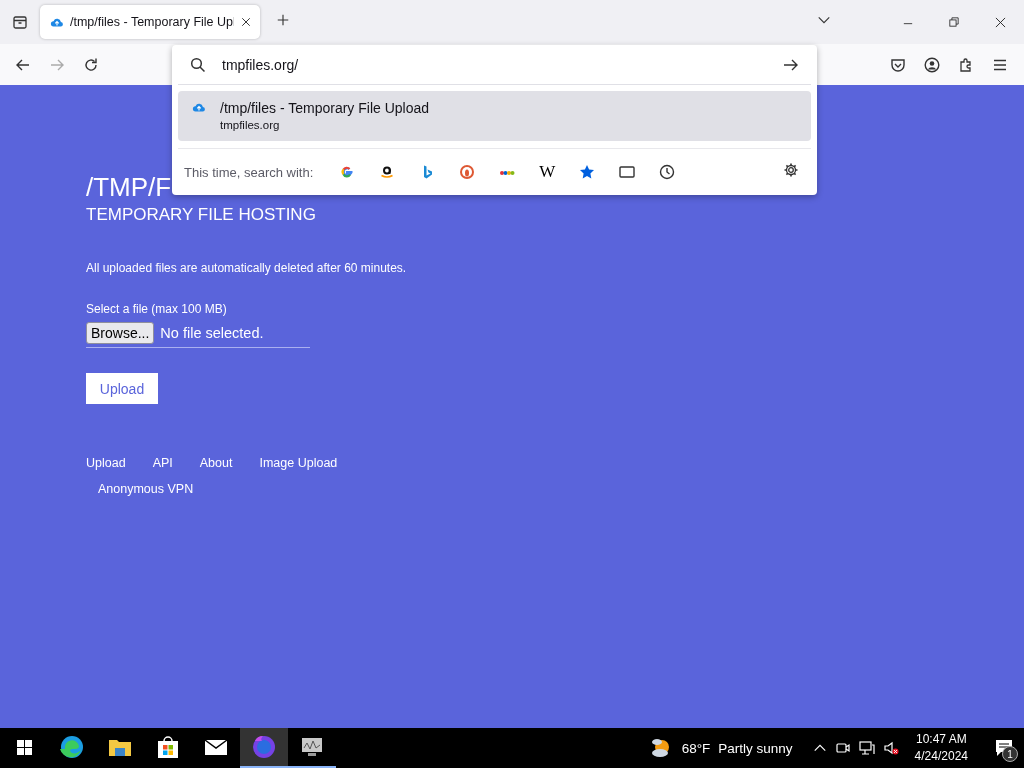 Image resolution: width=1024 pixels, height=768 pixels. What do you see at coordinates (842, 748) in the screenshot?
I see `camera-icon` at bounding box center [842, 748].